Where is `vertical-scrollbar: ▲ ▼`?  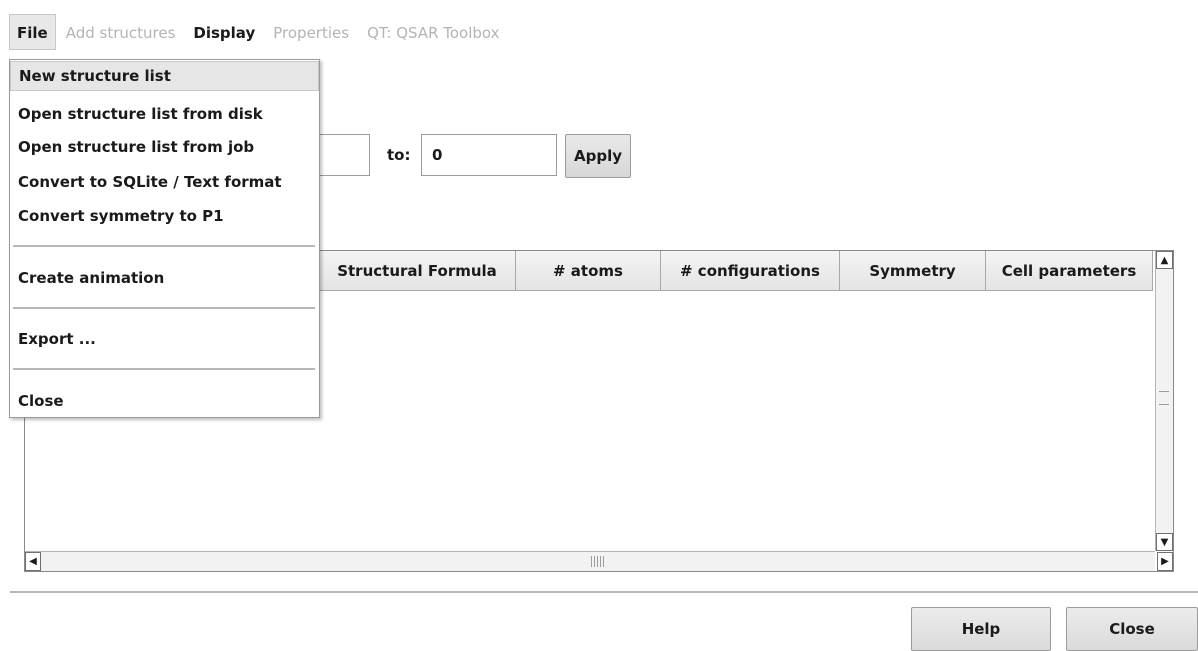
vertical-scrollbar: ▲ ▼ is located at coordinates (1164, 401).